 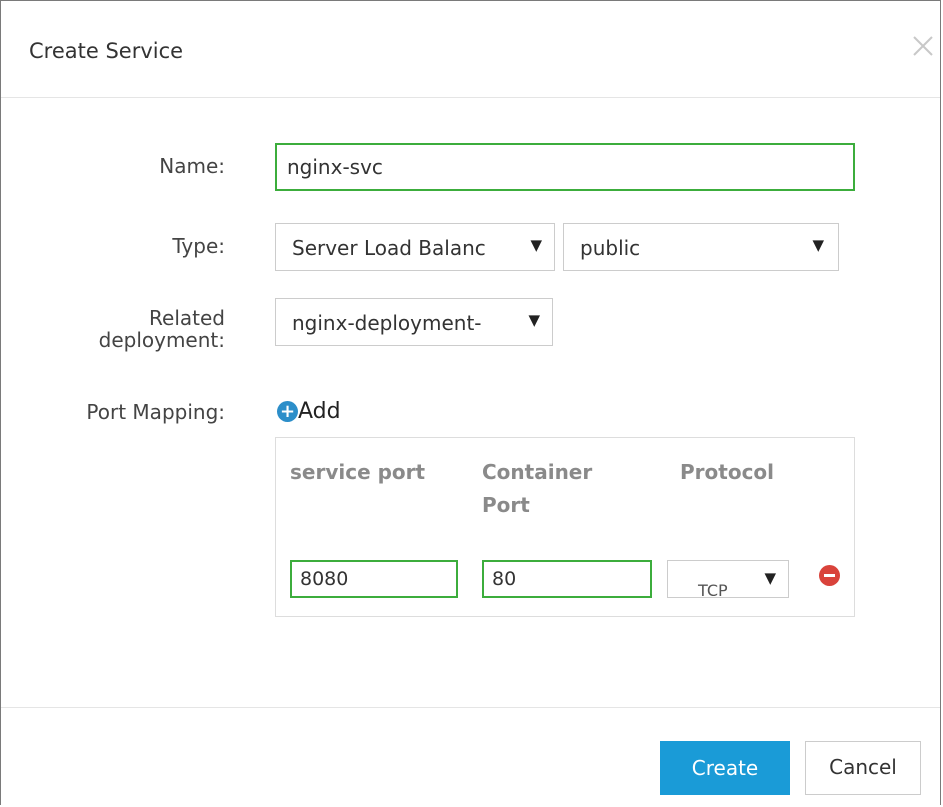 I want to click on dialog-footer: Create Cancel, so click(x=470, y=757).